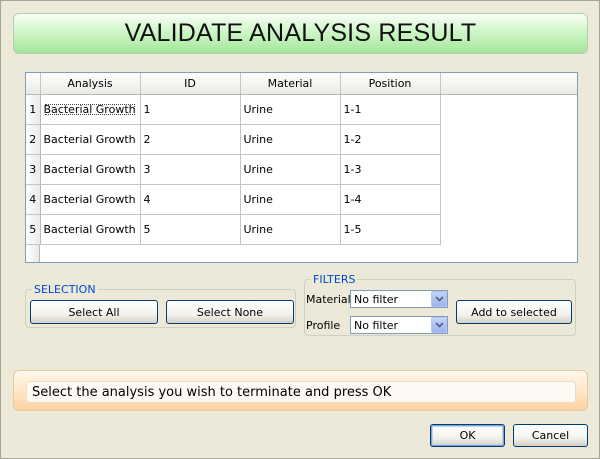 Image resolution: width=600 pixels, height=459 pixels. Describe the element at coordinates (94, 312) in the screenshot. I see `select-all-button: Select All` at that location.